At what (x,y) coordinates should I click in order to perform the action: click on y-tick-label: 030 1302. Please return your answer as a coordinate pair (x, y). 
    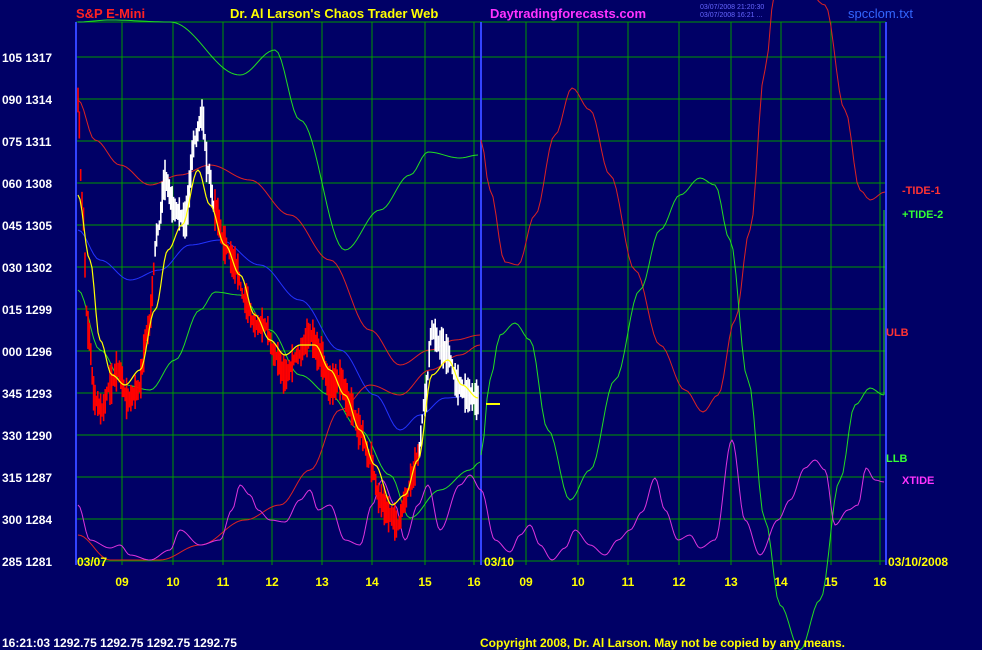
    Looking at the image, I should click on (27, 268).